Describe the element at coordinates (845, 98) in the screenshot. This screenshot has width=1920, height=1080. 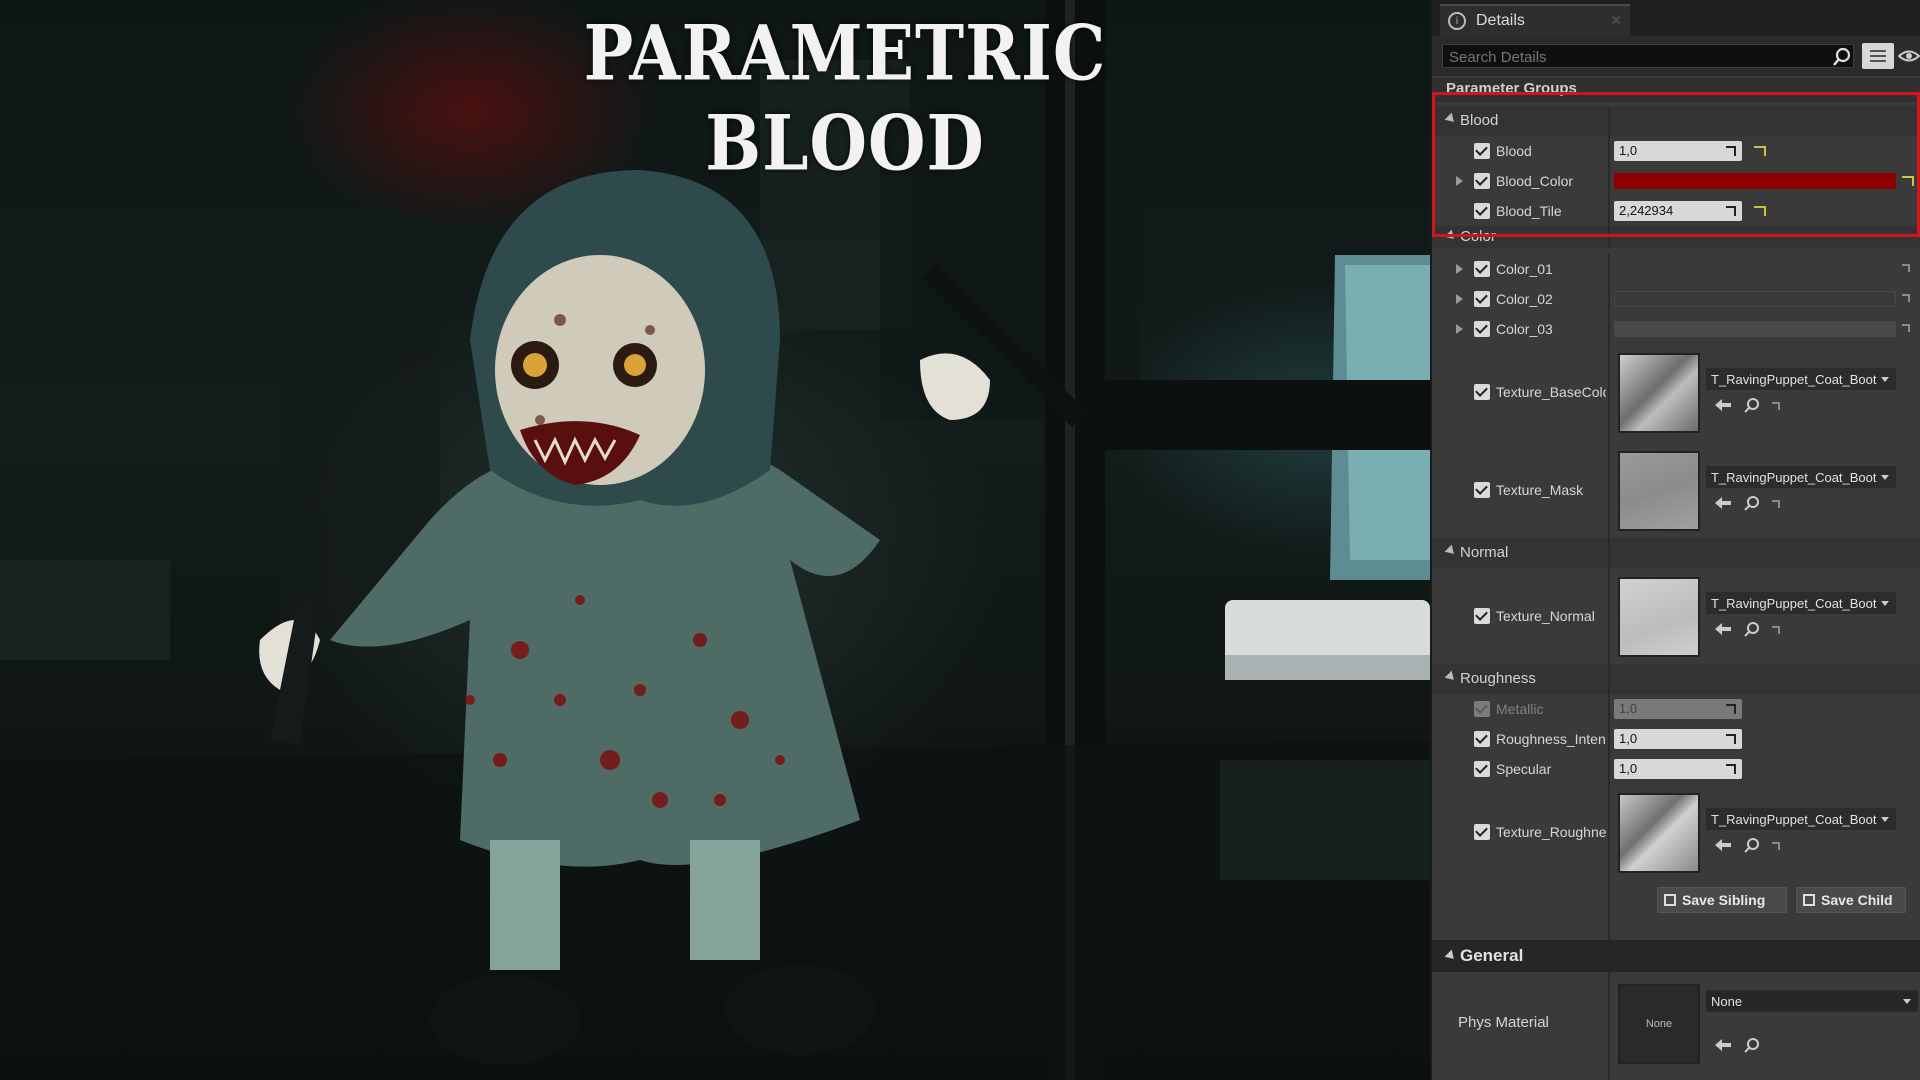
I see `overlay-title: PARAMETRIC BLOOD` at that location.